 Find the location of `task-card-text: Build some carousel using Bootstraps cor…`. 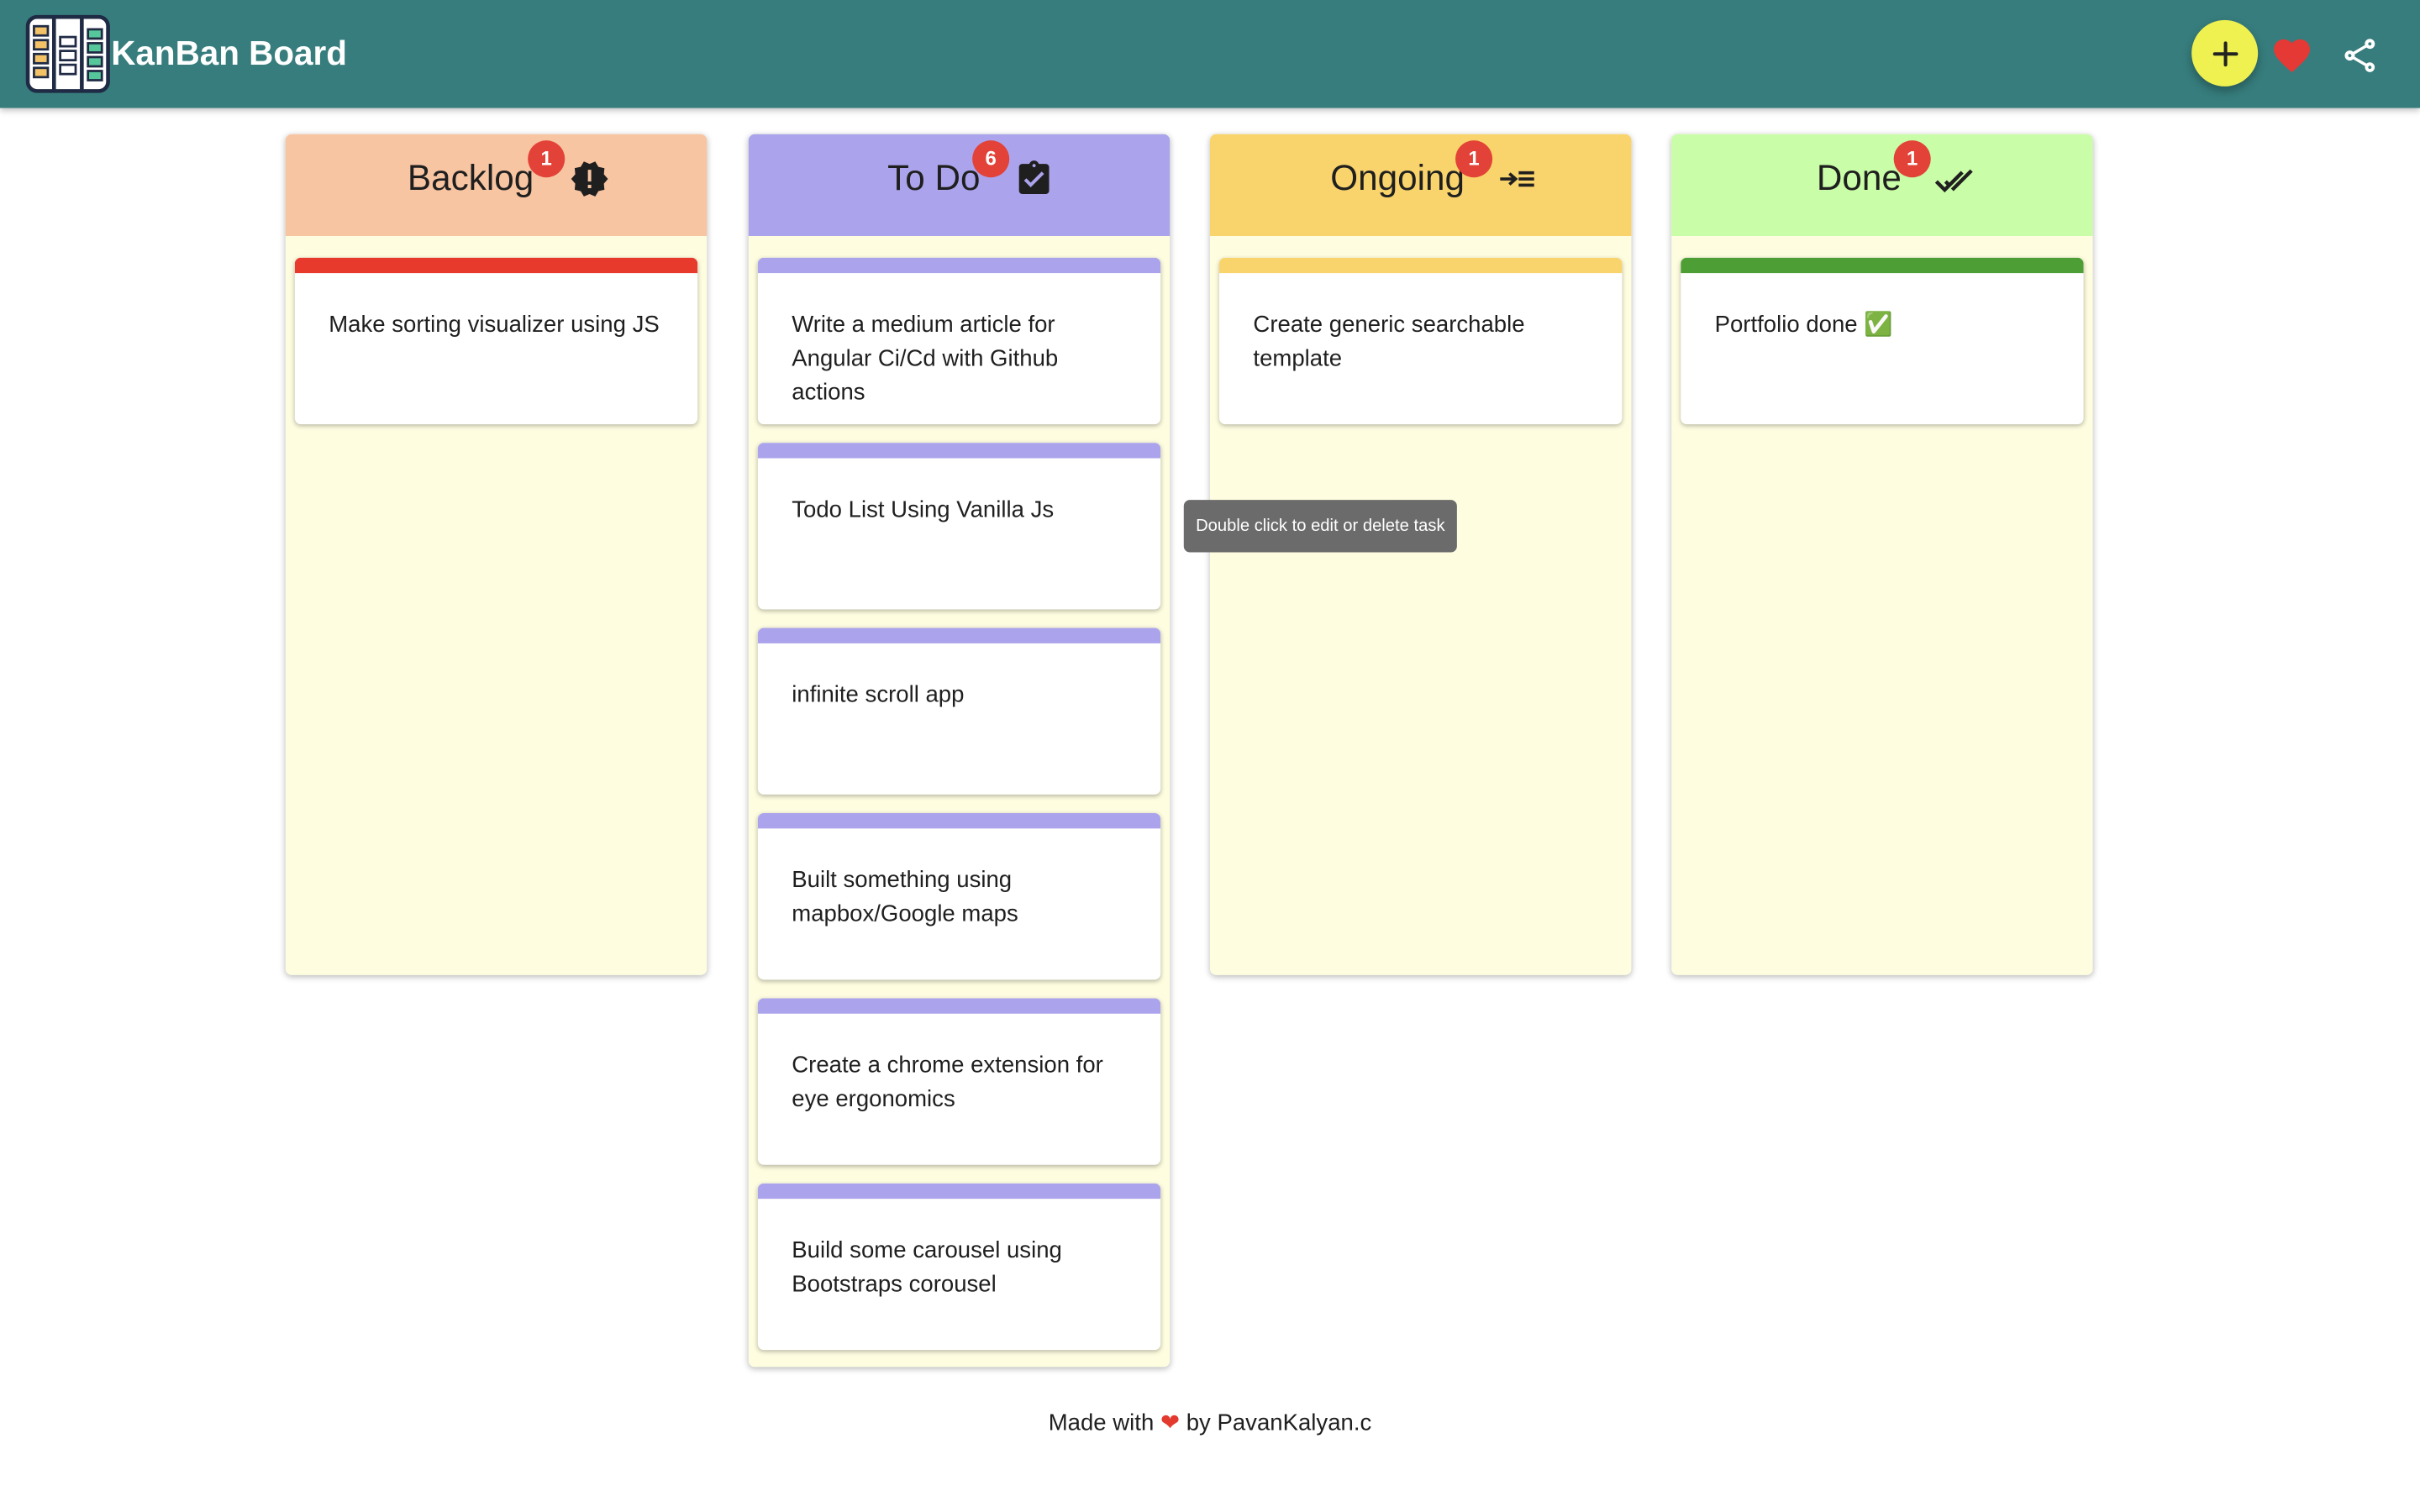

task-card-text: Build some carousel using Bootstraps cor… is located at coordinates (927, 1267).